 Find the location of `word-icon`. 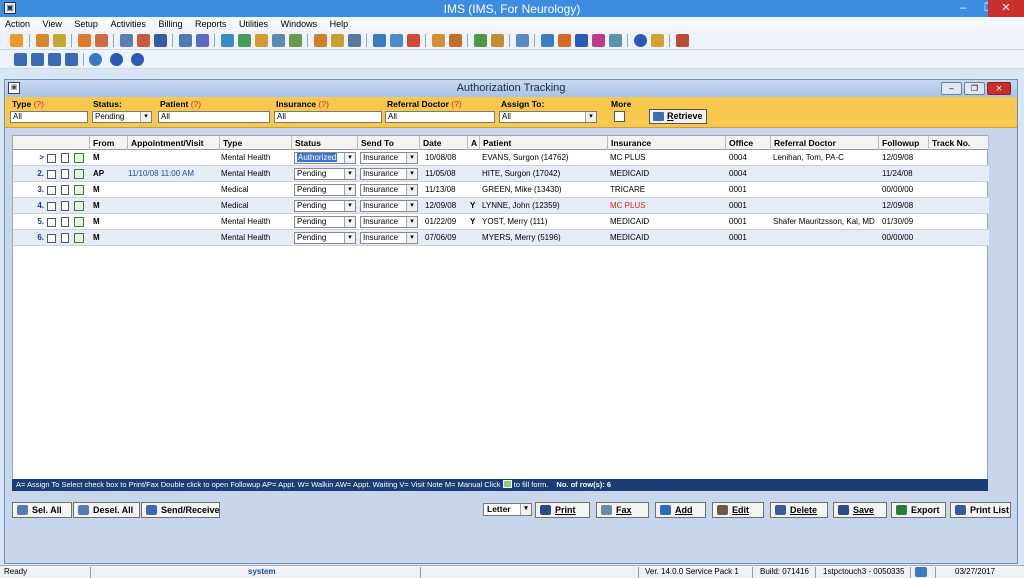

word-icon is located at coordinates (581, 40).